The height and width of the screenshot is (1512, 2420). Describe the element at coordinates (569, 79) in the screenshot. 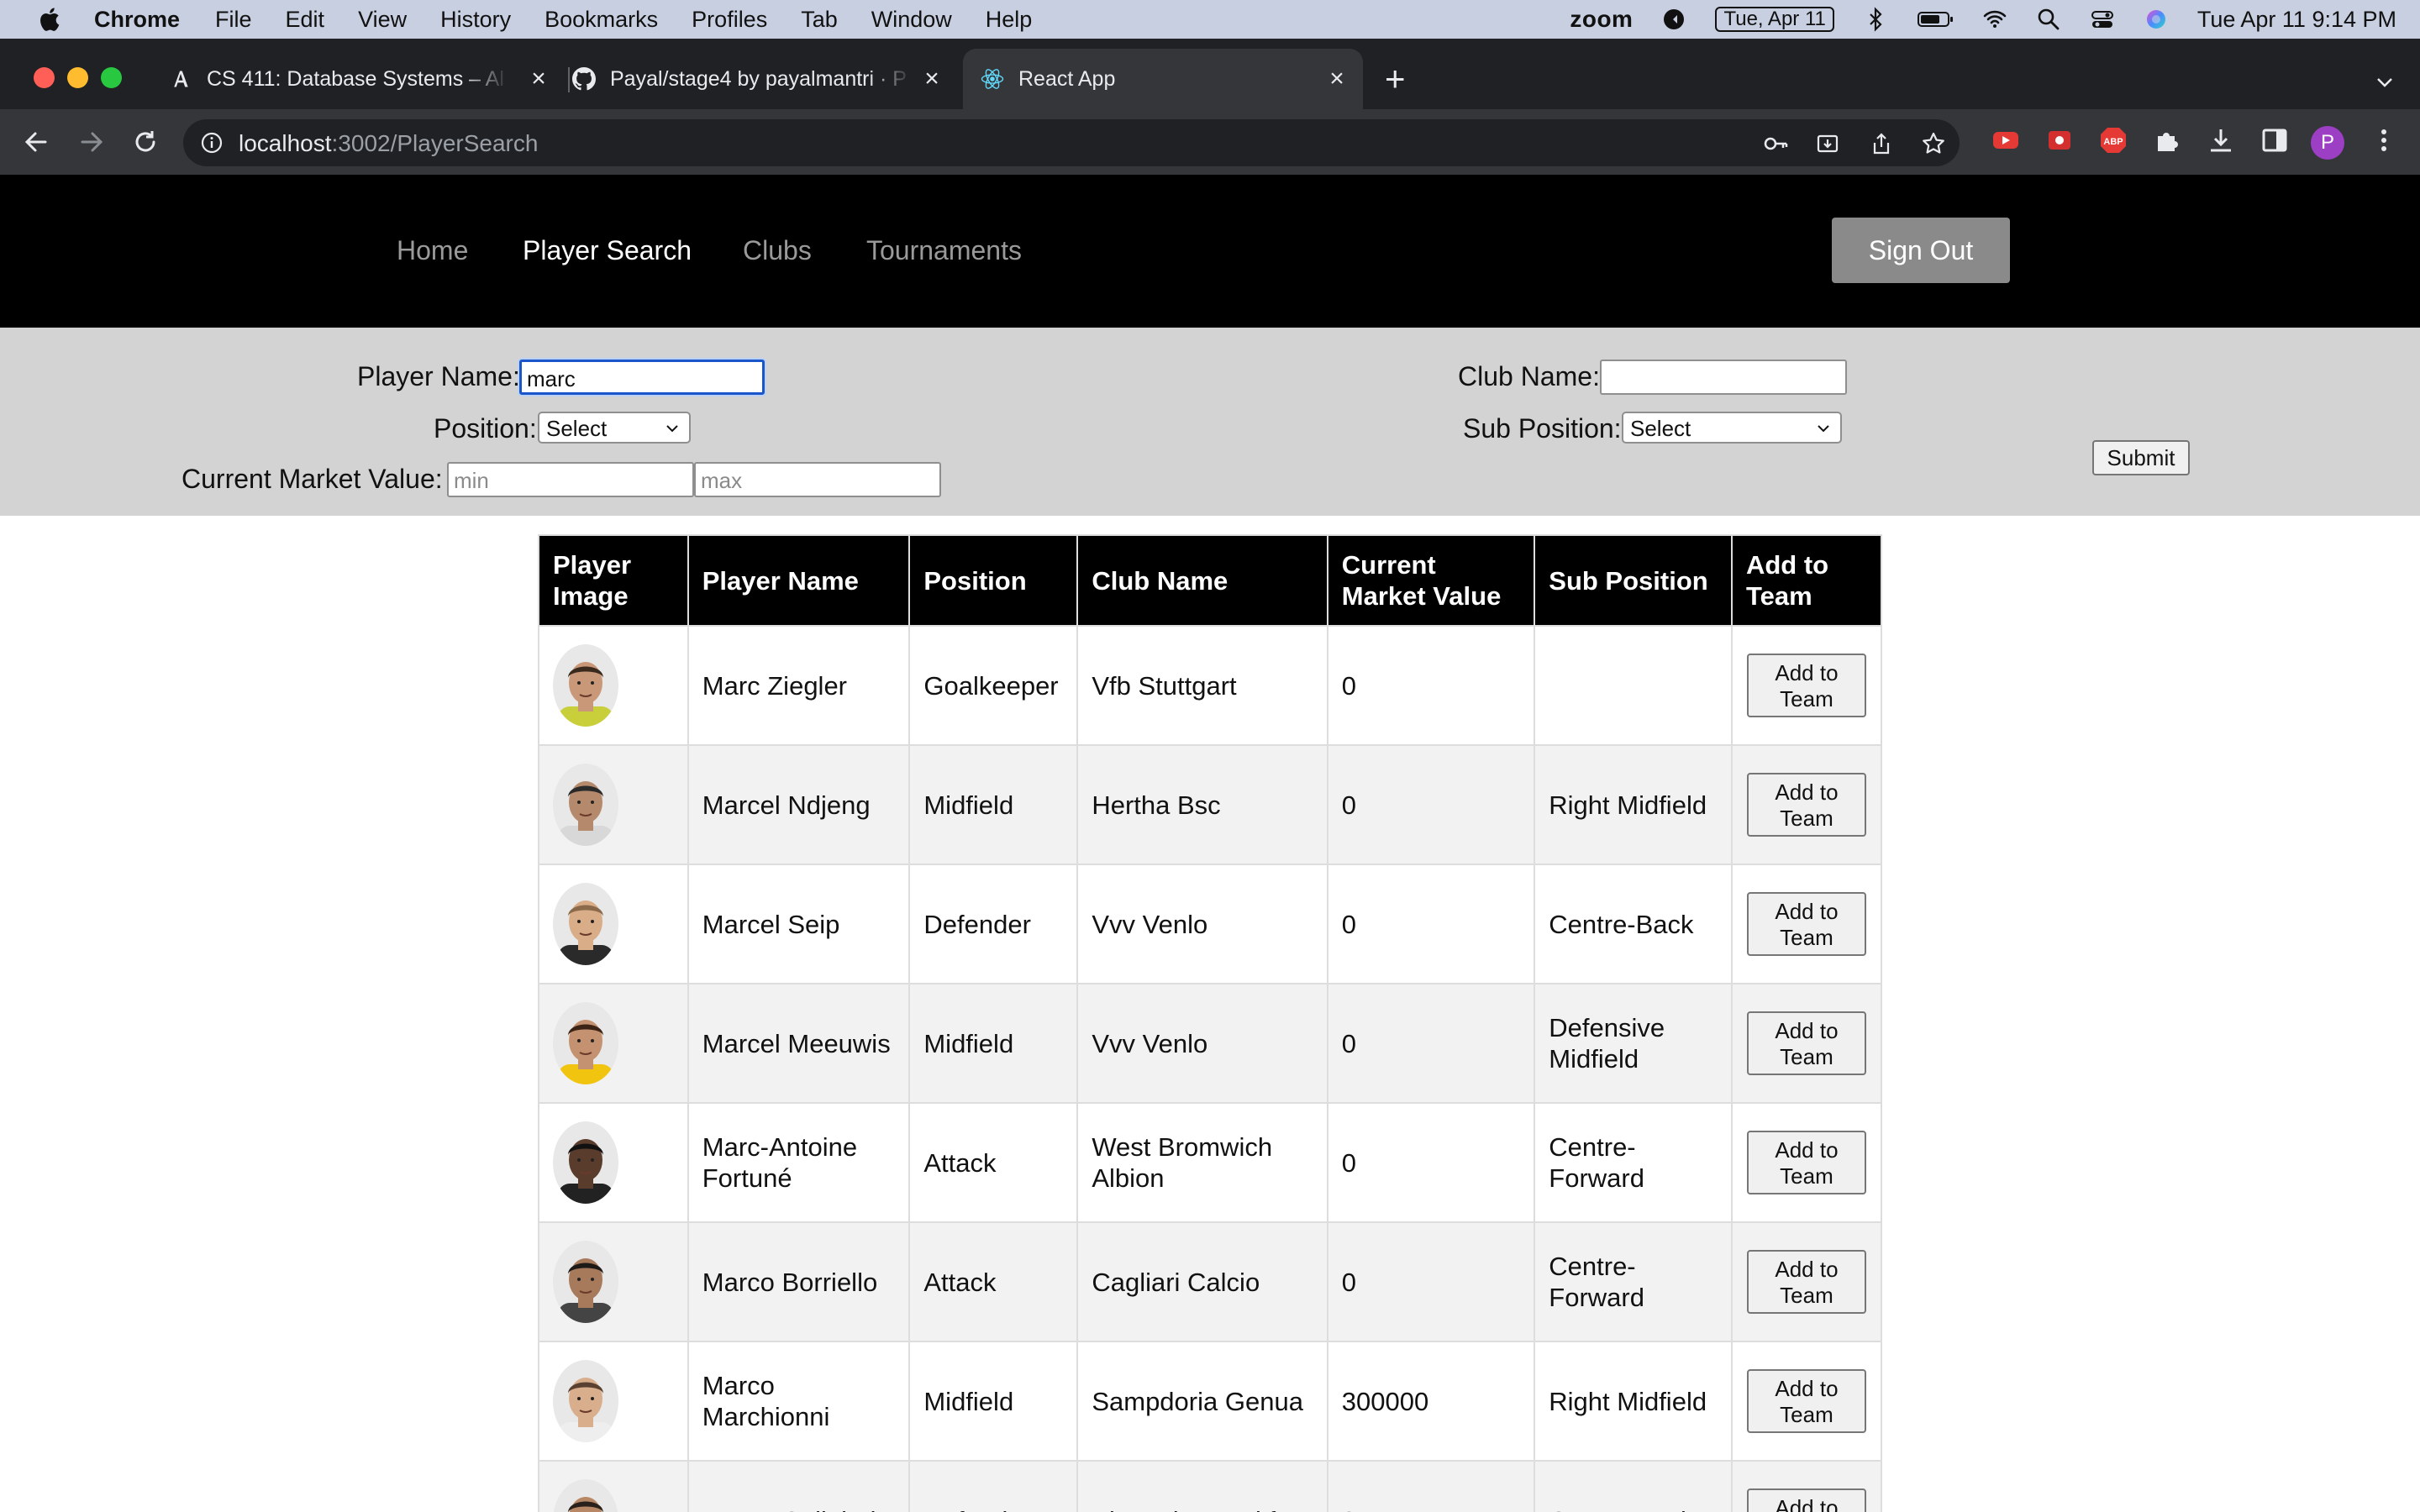

I see `tab-separator` at that location.